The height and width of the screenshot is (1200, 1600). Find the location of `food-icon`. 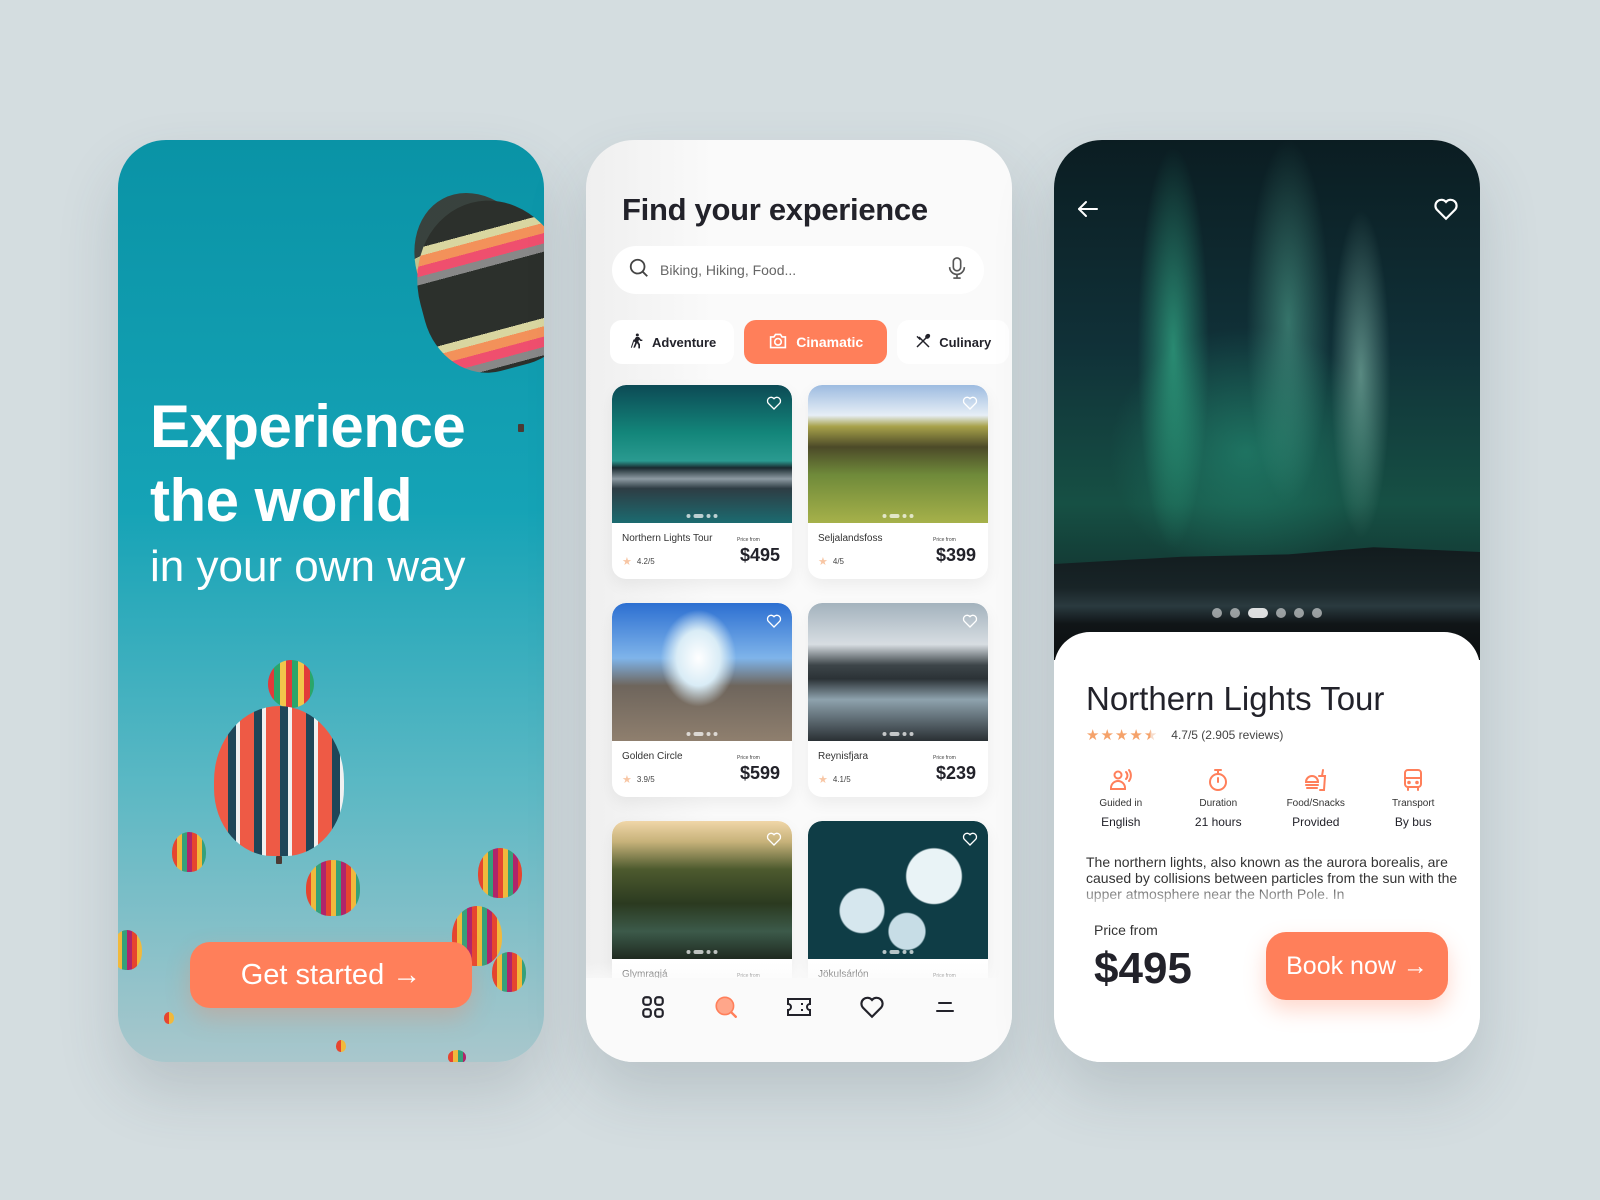

food-icon is located at coordinates (1316, 780).